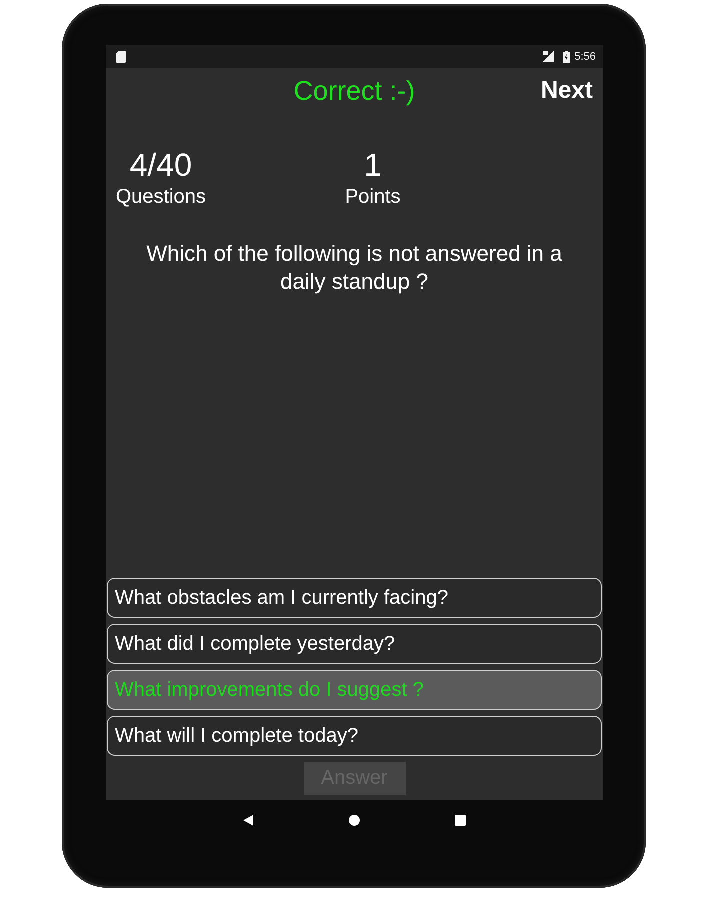  What do you see at coordinates (354, 598) in the screenshot?
I see `answer-option: What obstacles am I currently facing?` at bounding box center [354, 598].